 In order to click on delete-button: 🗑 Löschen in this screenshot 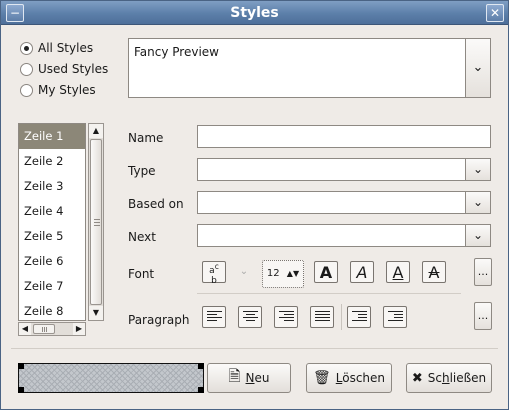, I will do `click(349, 378)`.